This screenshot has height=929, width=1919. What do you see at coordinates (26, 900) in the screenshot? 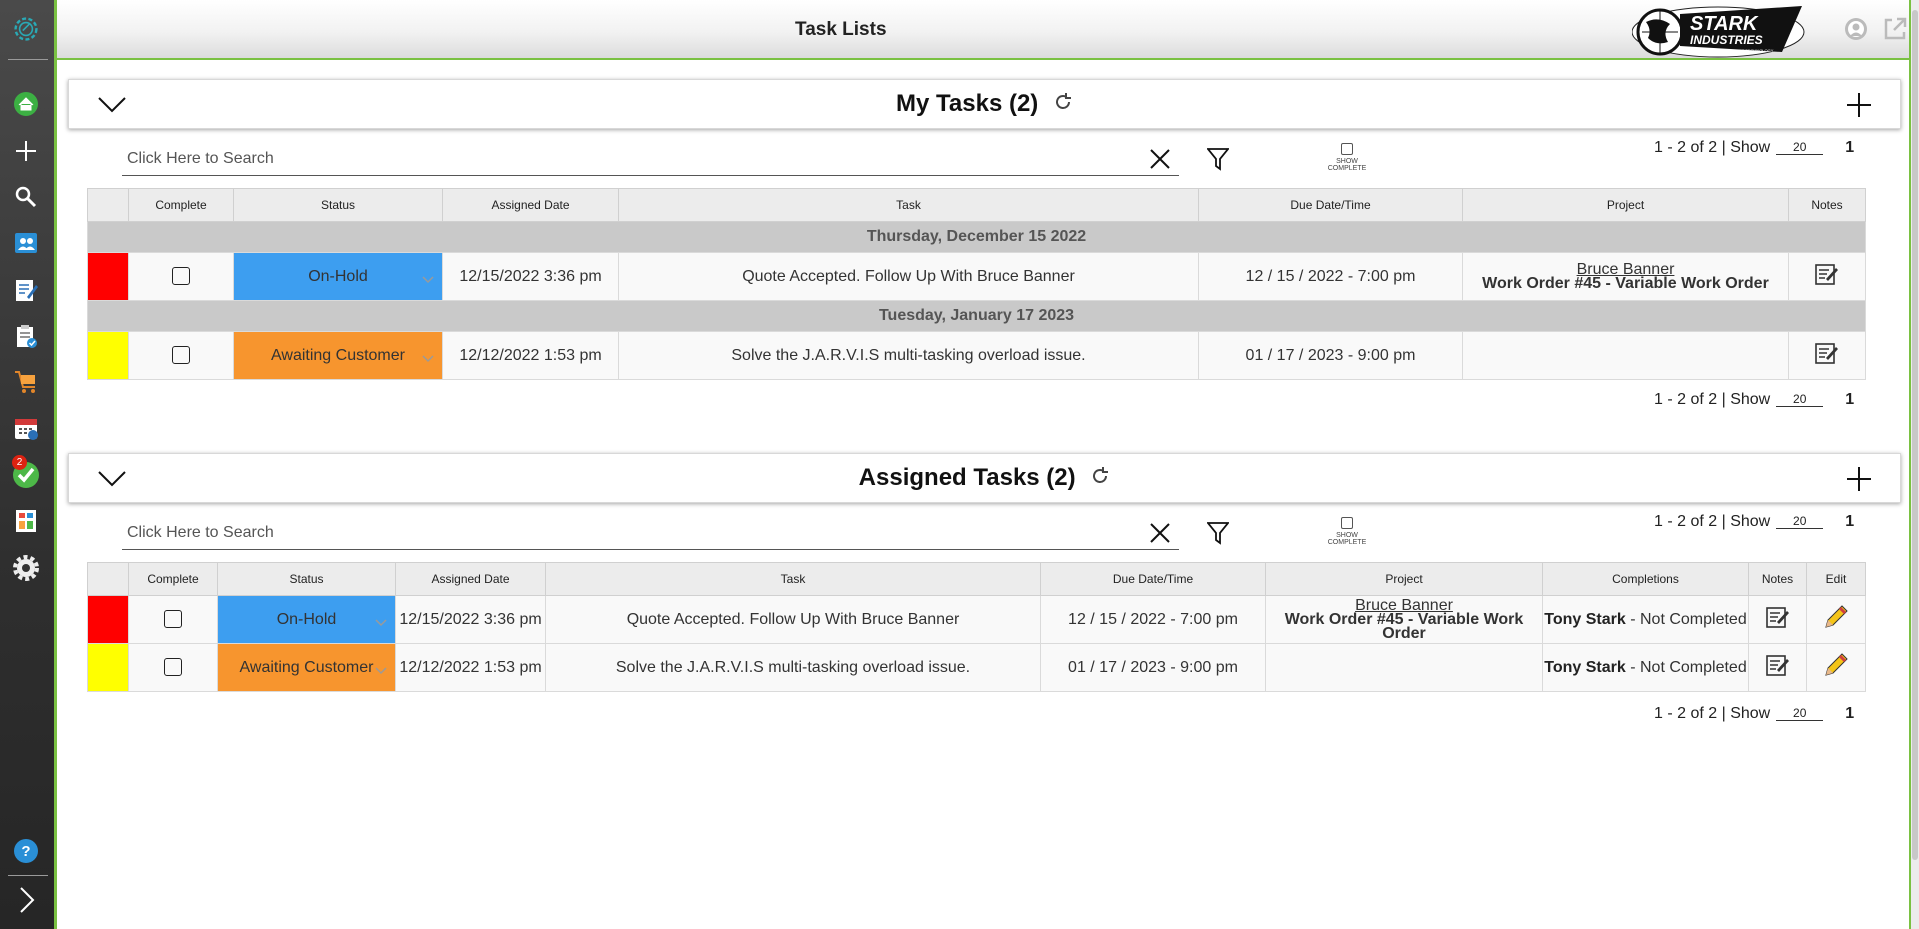
I see `expand-chevron-icon` at bounding box center [26, 900].